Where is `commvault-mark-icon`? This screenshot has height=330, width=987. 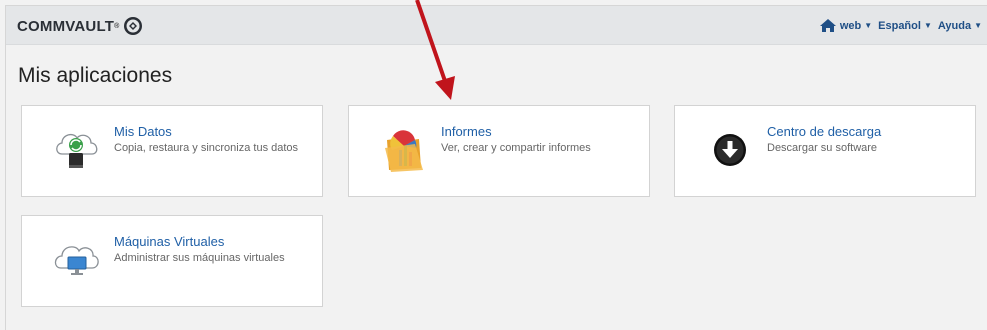 commvault-mark-icon is located at coordinates (133, 26).